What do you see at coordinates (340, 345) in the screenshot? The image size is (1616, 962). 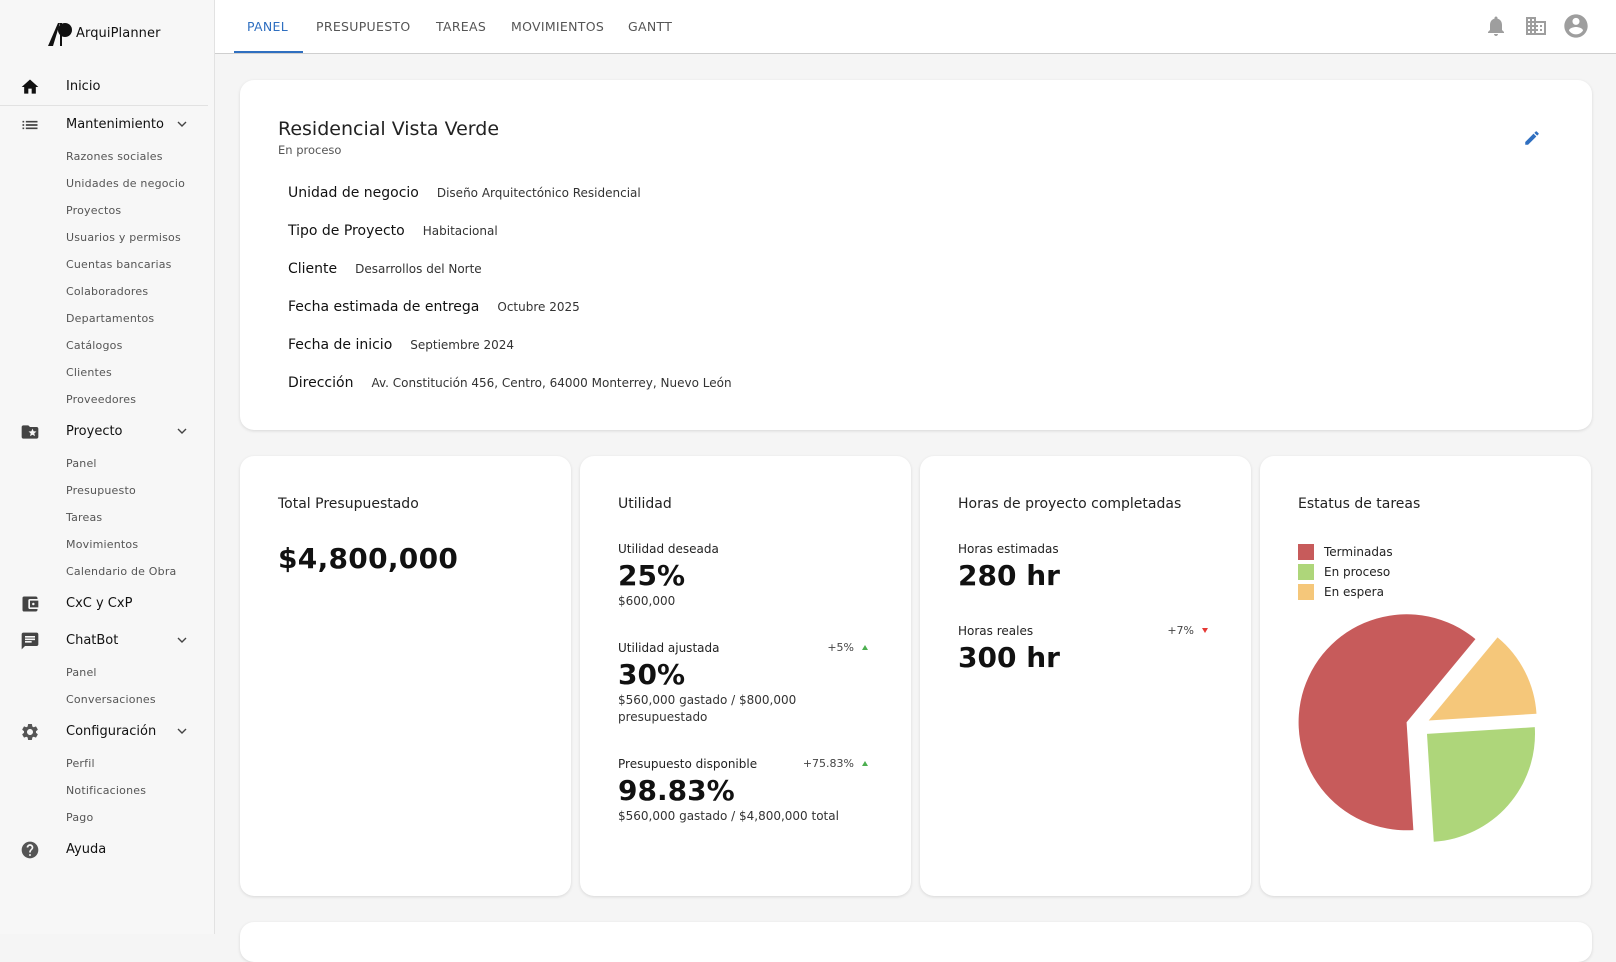 I see `field-label: Fecha de inicio` at bounding box center [340, 345].